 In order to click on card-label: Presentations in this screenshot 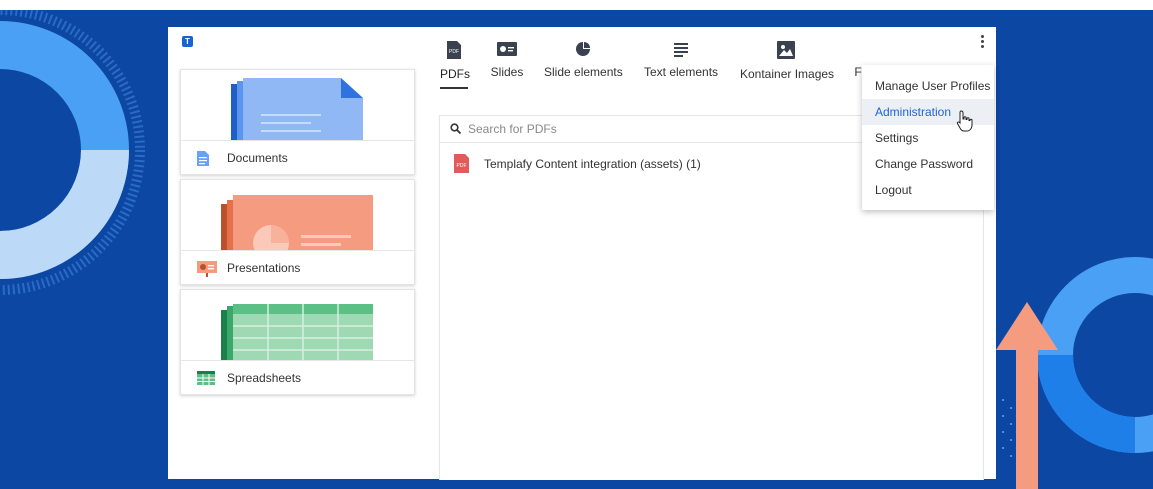, I will do `click(264, 268)`.